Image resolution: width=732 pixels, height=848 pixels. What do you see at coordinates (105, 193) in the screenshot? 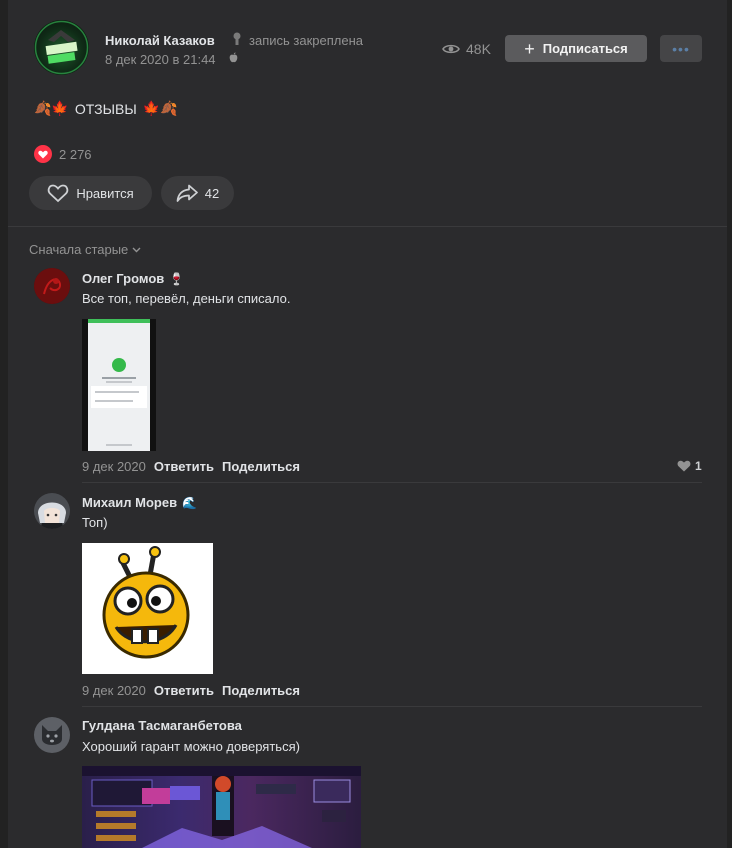
I see `like-label: Нравится` at bounding box center [105, 193].